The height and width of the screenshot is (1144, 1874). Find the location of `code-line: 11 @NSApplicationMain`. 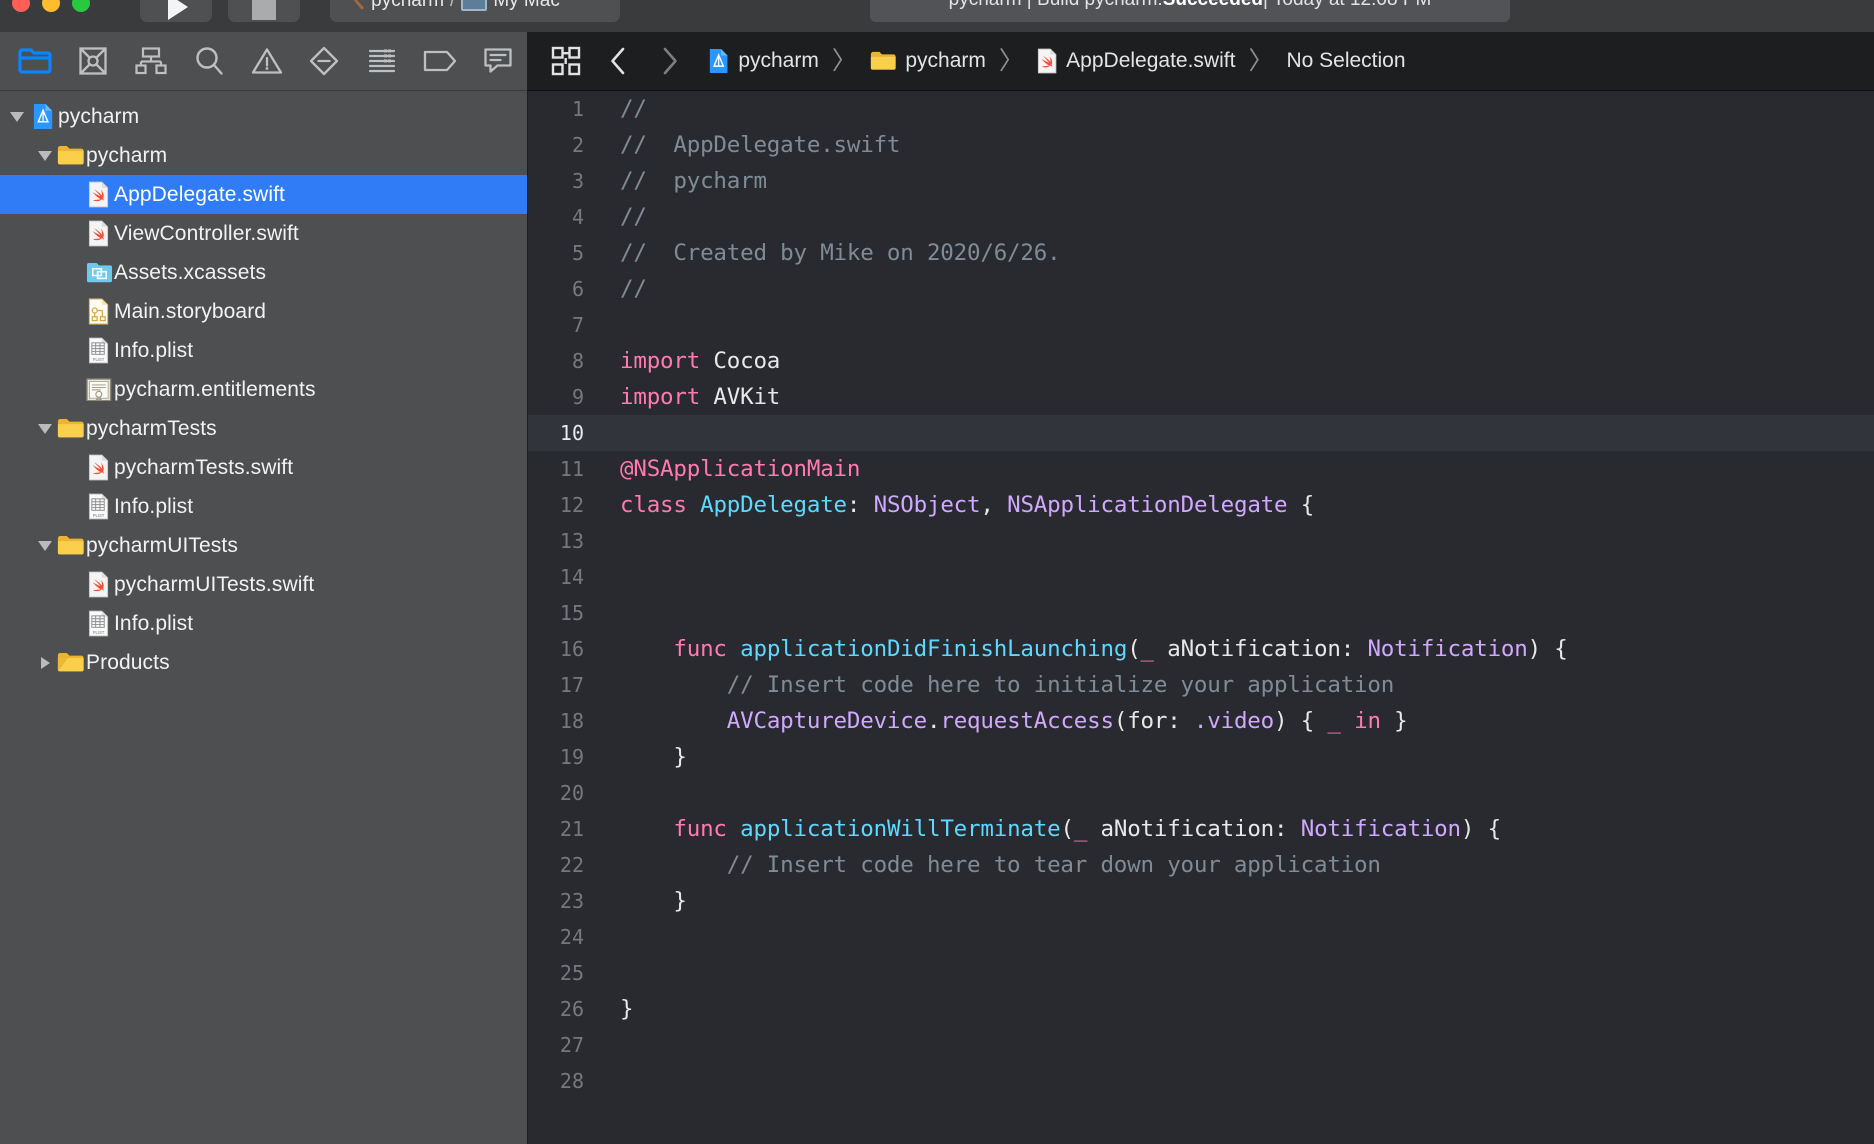

code-line: 11 @NSApplicationMain is located at coordinates (1201, 469).